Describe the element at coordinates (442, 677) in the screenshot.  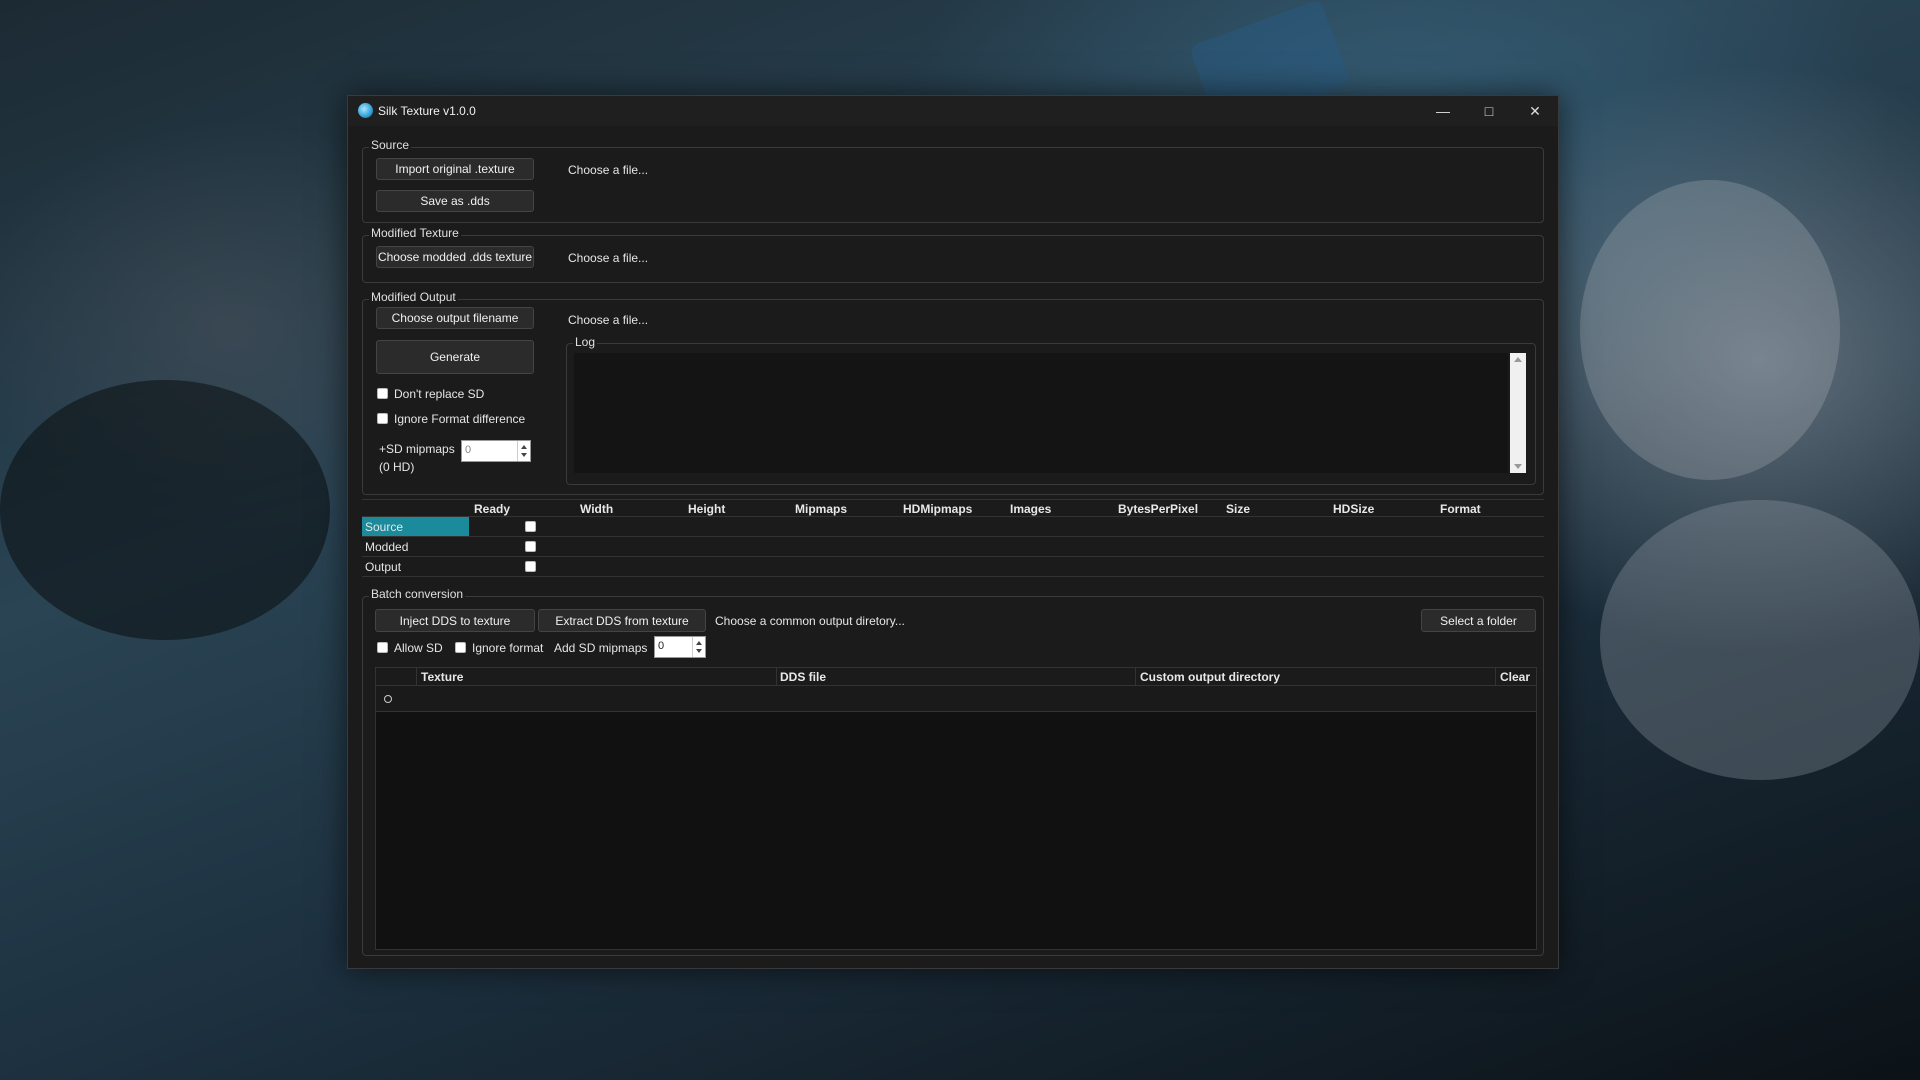
I see `col-header-texture: Texture` at that location.